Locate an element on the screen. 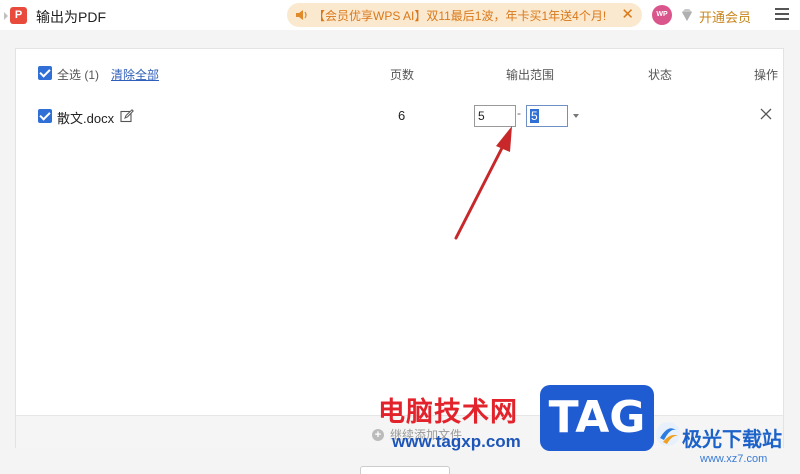 The height and width of the screenshot is (474, 800). expand-triangle-icon is located at coordinates (6, 16).